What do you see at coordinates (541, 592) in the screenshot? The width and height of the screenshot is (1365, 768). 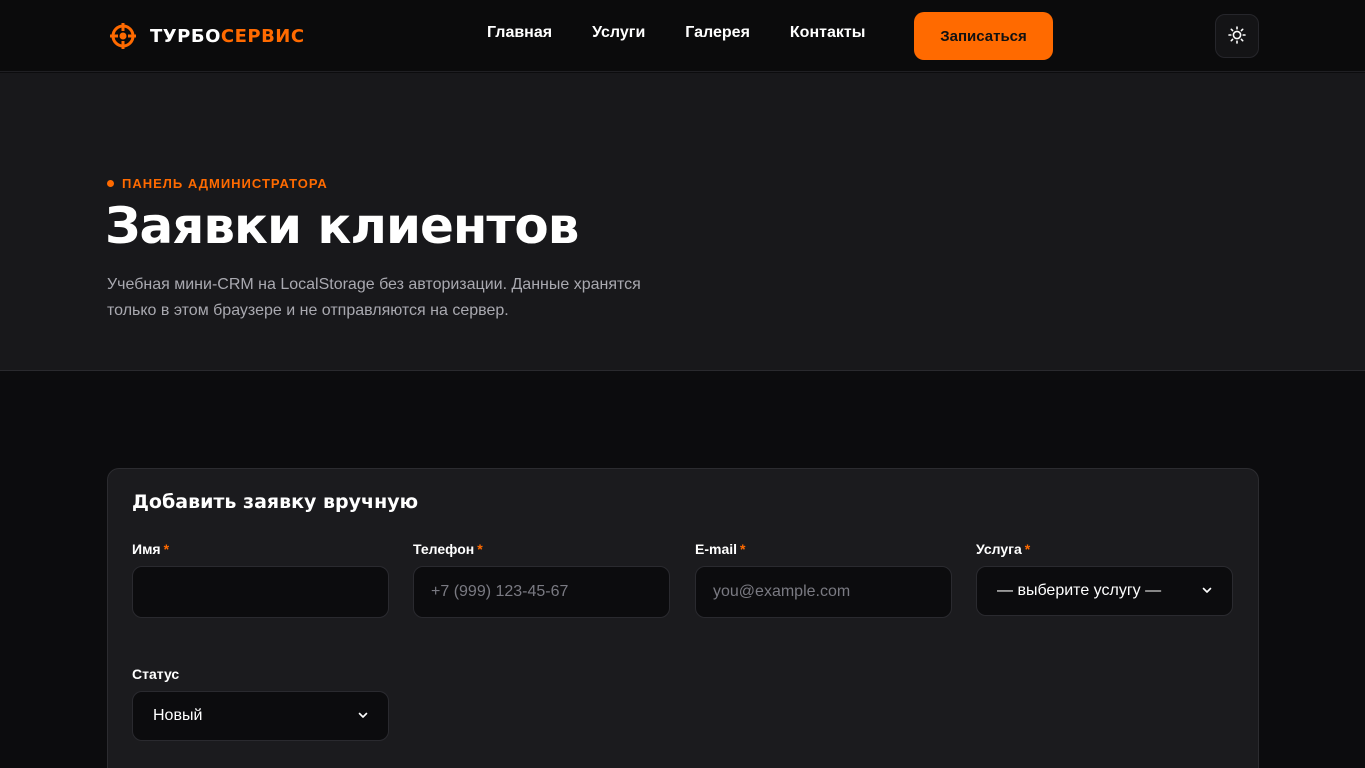 I see `phone-input` at bounding box center [541, 592].